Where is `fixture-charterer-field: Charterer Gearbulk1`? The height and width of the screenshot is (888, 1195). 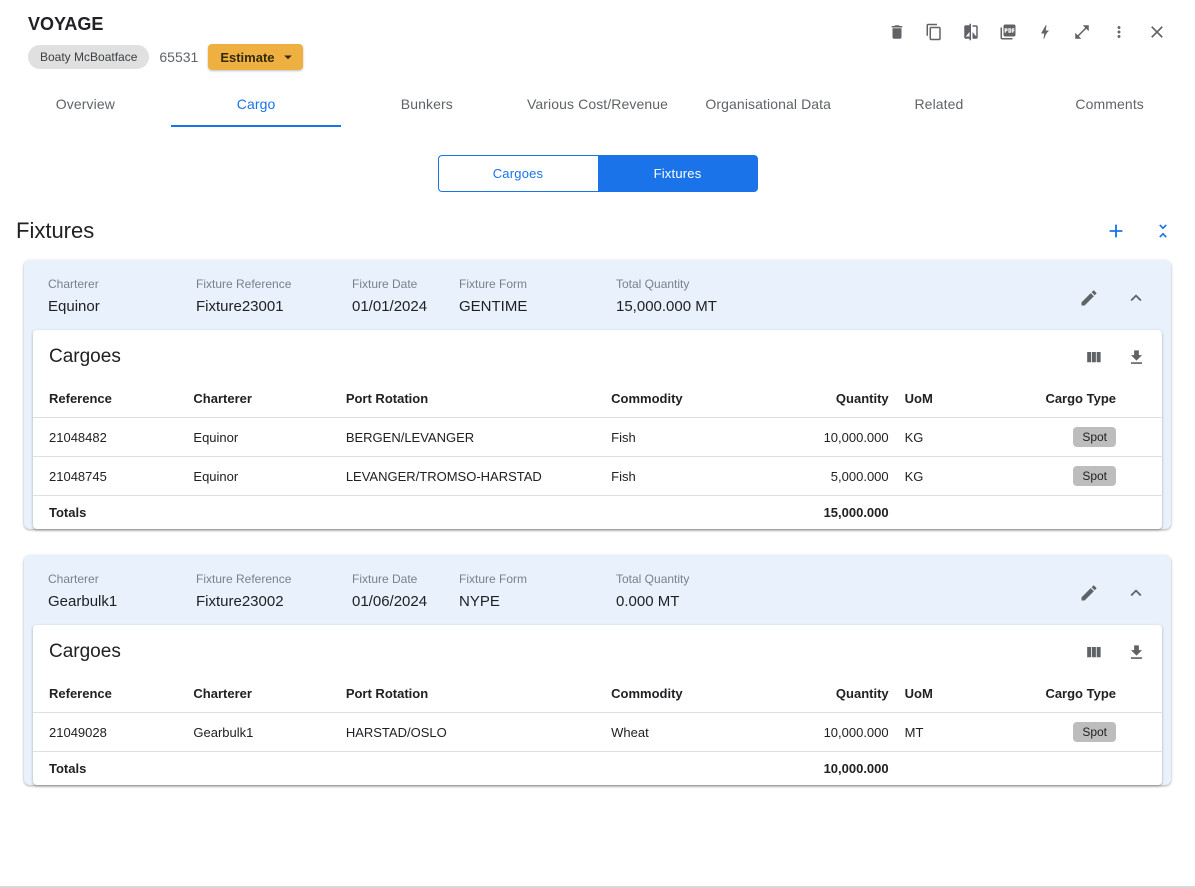
fixture-charterer-field: Charterer Gearbulk1 is located at coordinates (122, 591).